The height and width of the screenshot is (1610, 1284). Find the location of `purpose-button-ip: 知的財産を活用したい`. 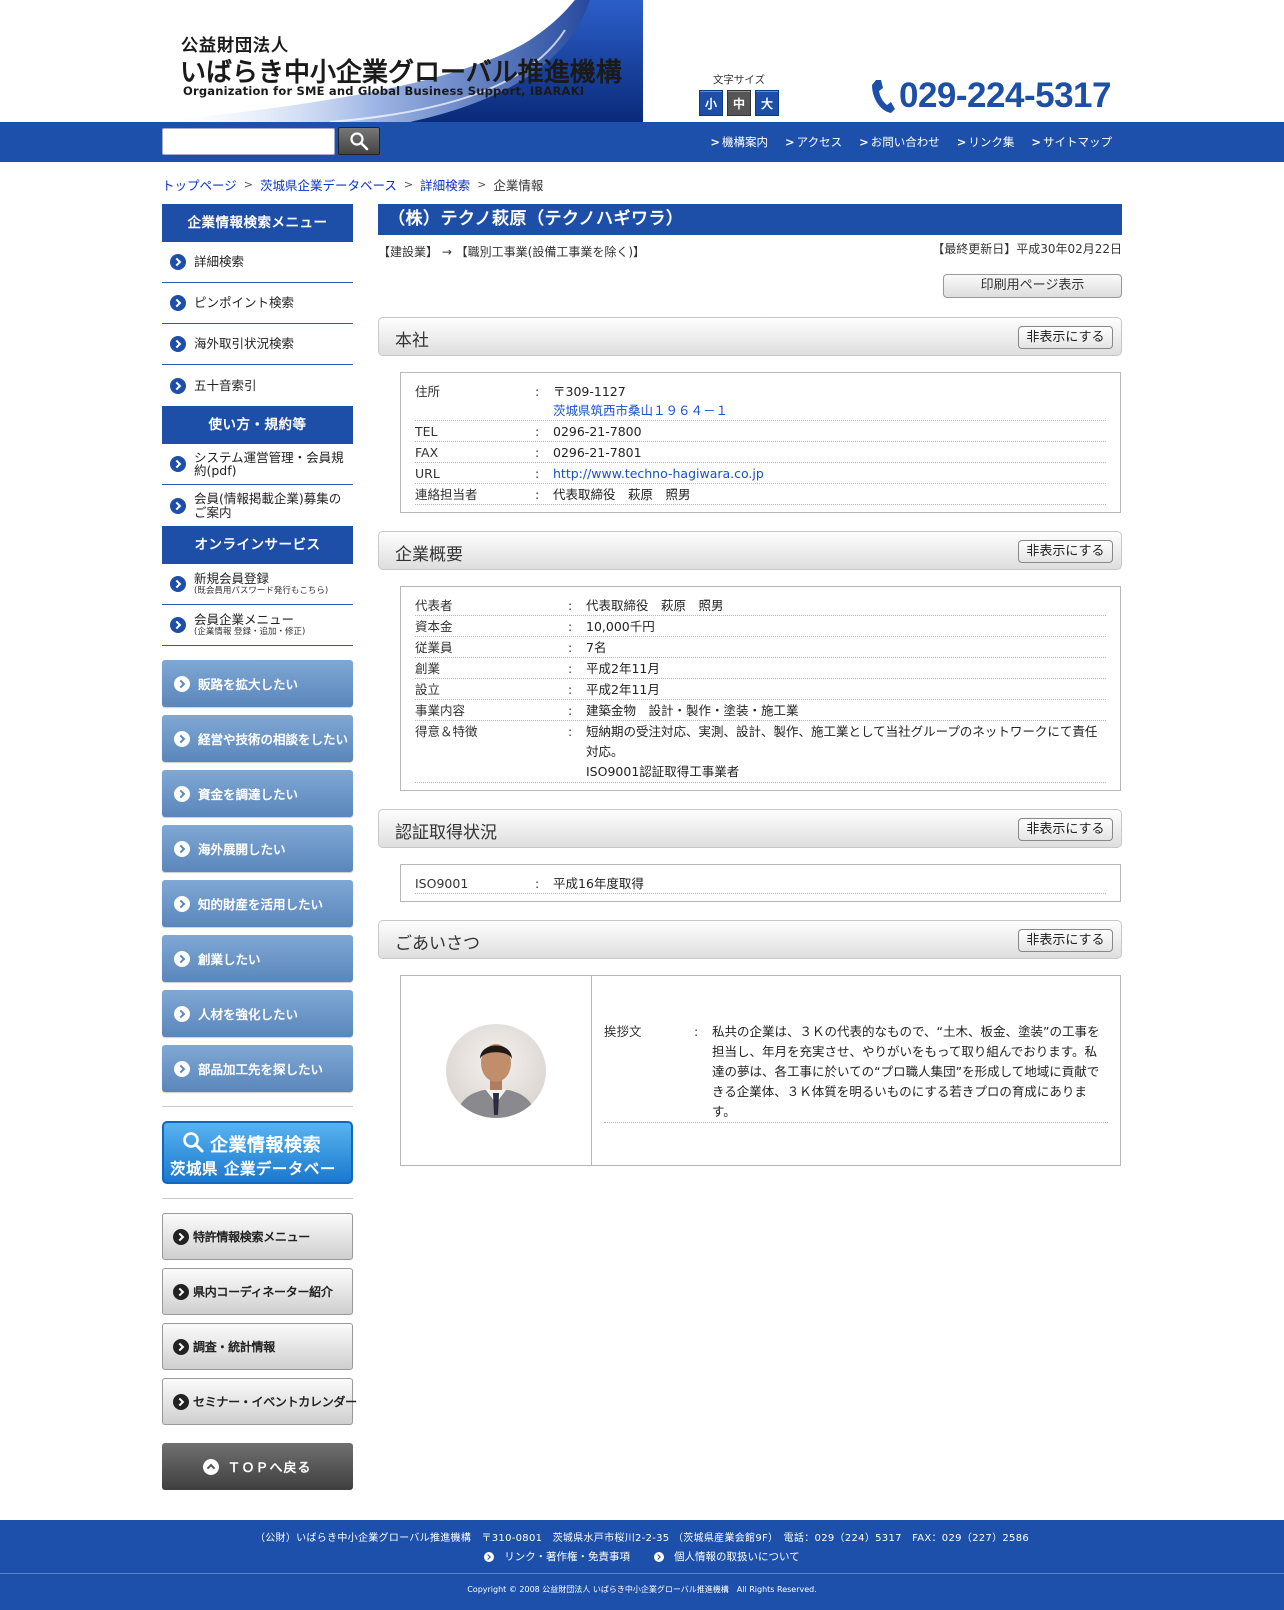

purpose-button-ip: 知的財産を活用したい is located at coordinates (257, 903).